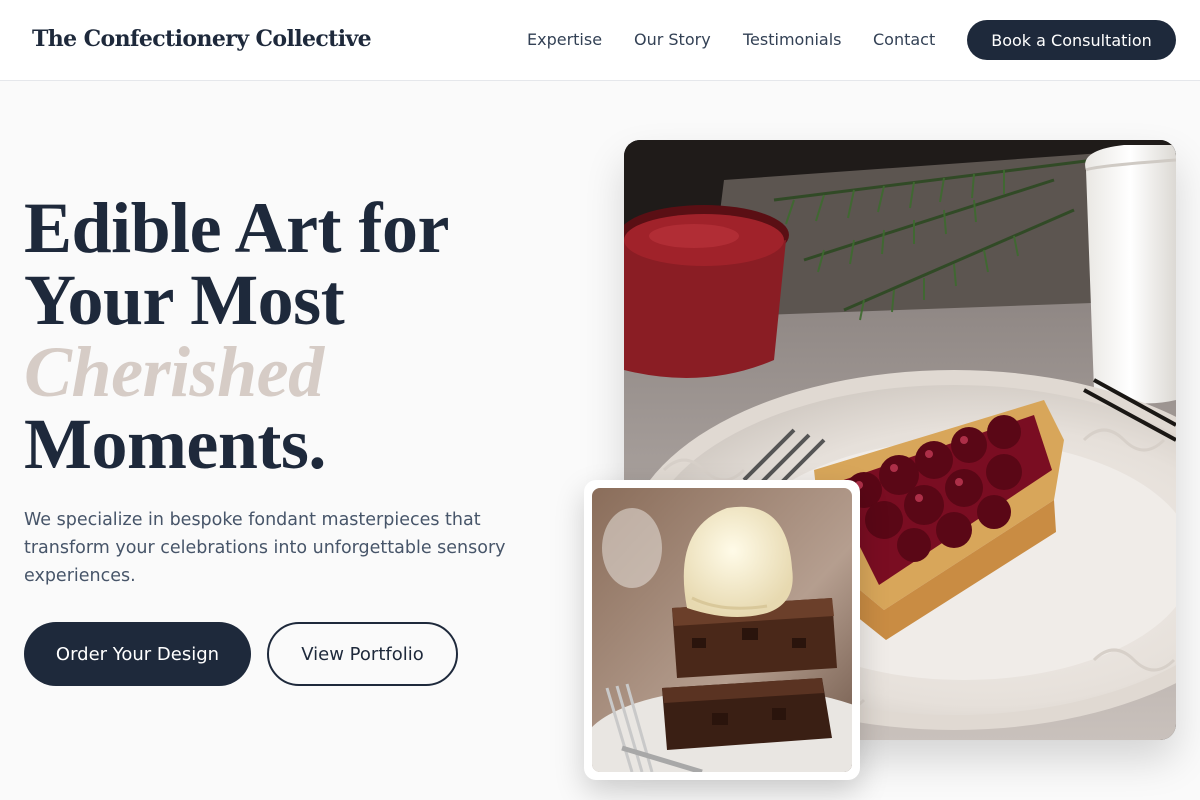 The width and height of the screenshot is (1200, 800). I want to click on book-consultation-button: Book a Consultation, so click(1071, 40).